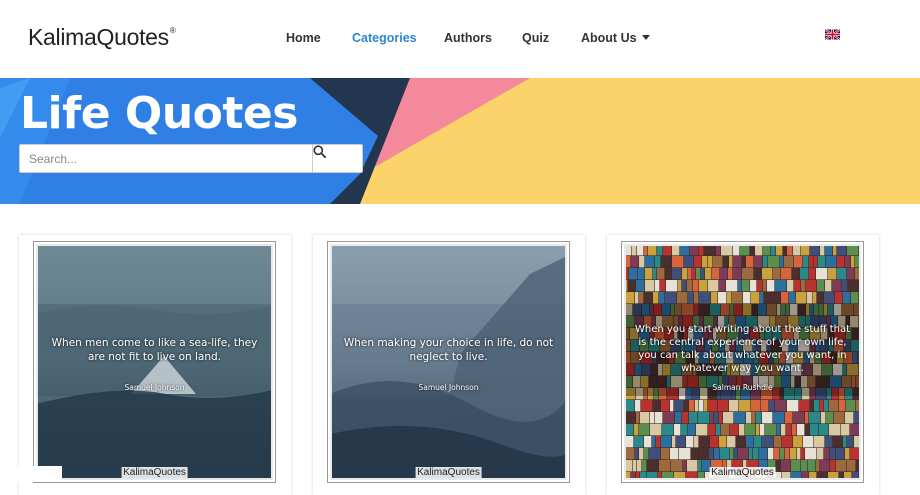 This screenshot has width=920, height=495. I want to click on nav-about-us: About Us, so click(615, 38).